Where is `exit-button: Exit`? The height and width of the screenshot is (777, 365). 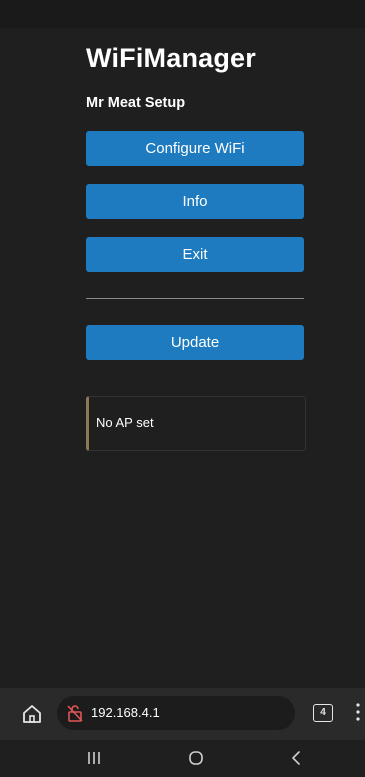 exit-button: Exit is located at coordinates (195, 254).